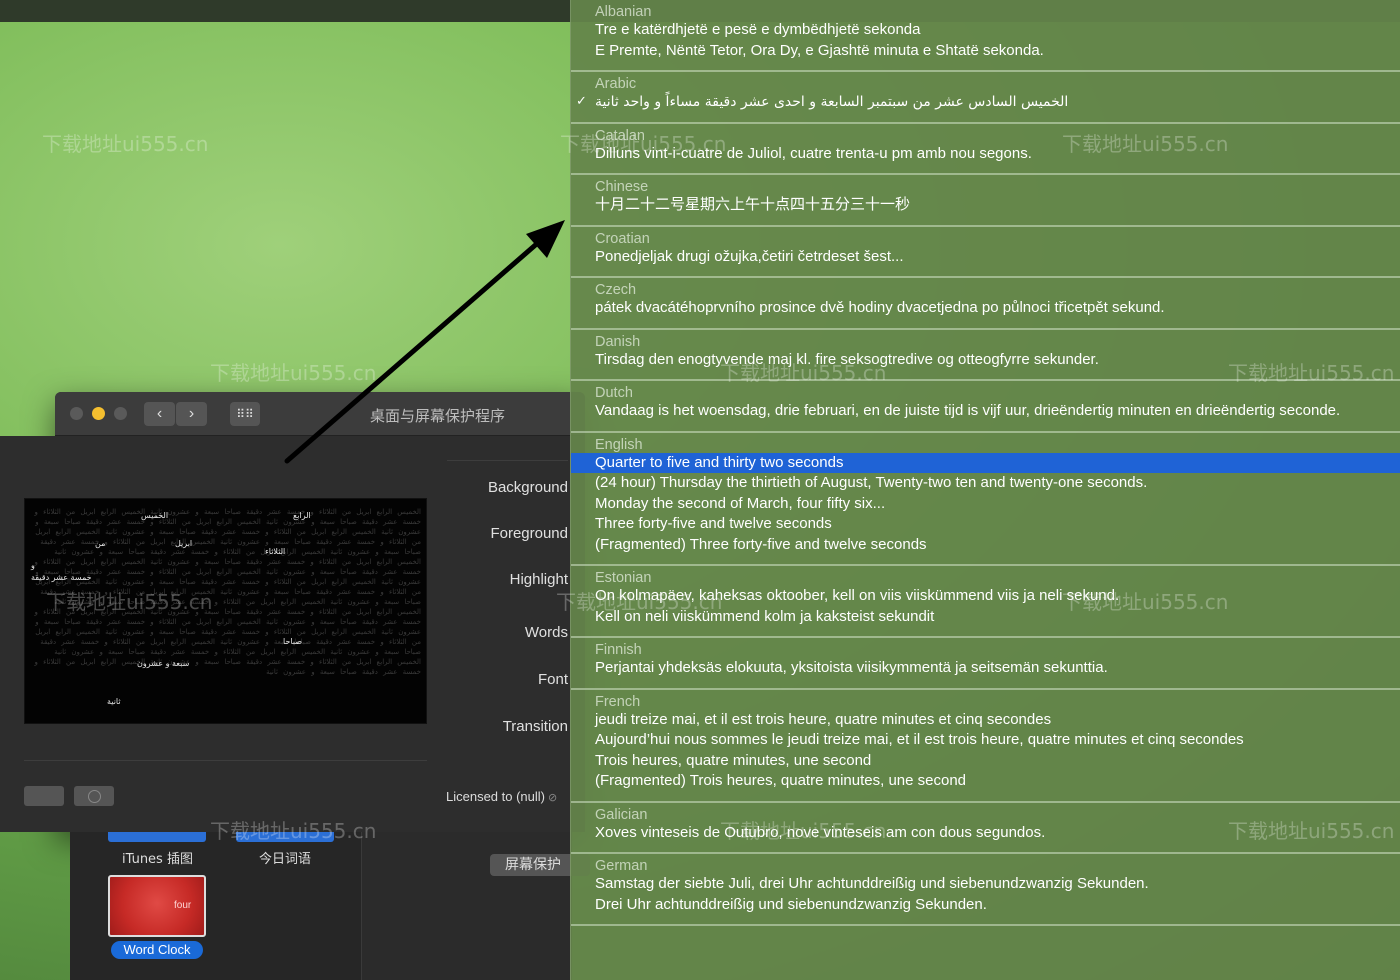 The width and height of the screenshot is (1400, 980). Describe the element at coordinates (157, 859) in the screenshot. I see `itunes-label: iTunes 插图` at that location.